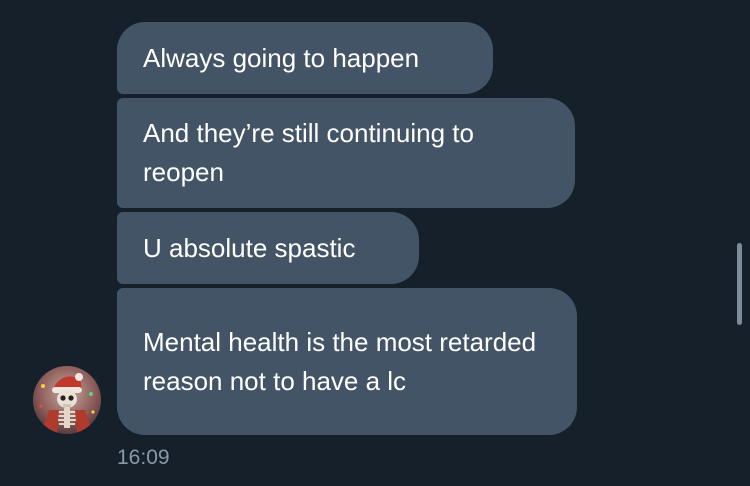 Image resolution: width=750 pixels, height=486 pixels. I want to click on message-bubble: And they’re still continuing to reopen, so click(346, 153).